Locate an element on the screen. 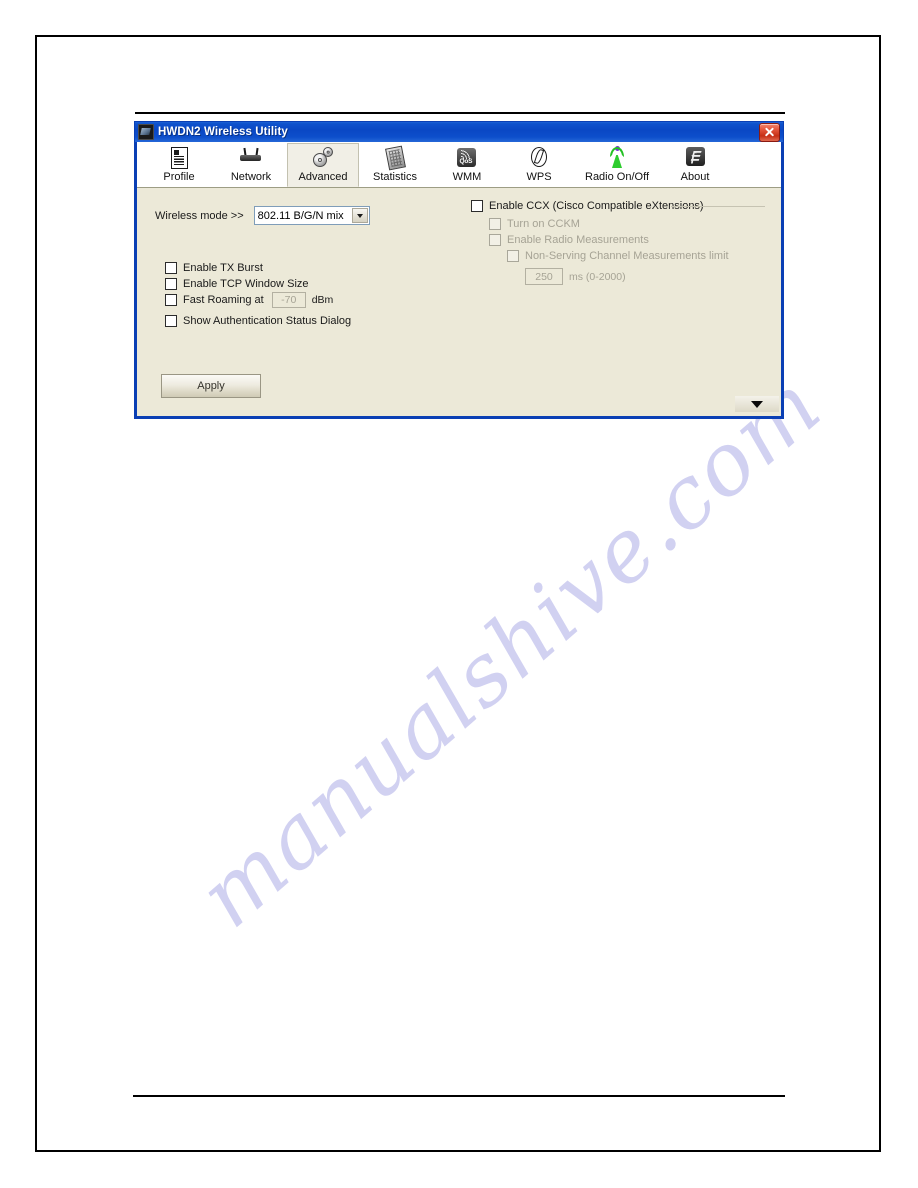 Image resolution: width=918 pixels, height=1188 pixels. tab-radio-on-off: Radio On/Off is located at coordinates (617, 165).